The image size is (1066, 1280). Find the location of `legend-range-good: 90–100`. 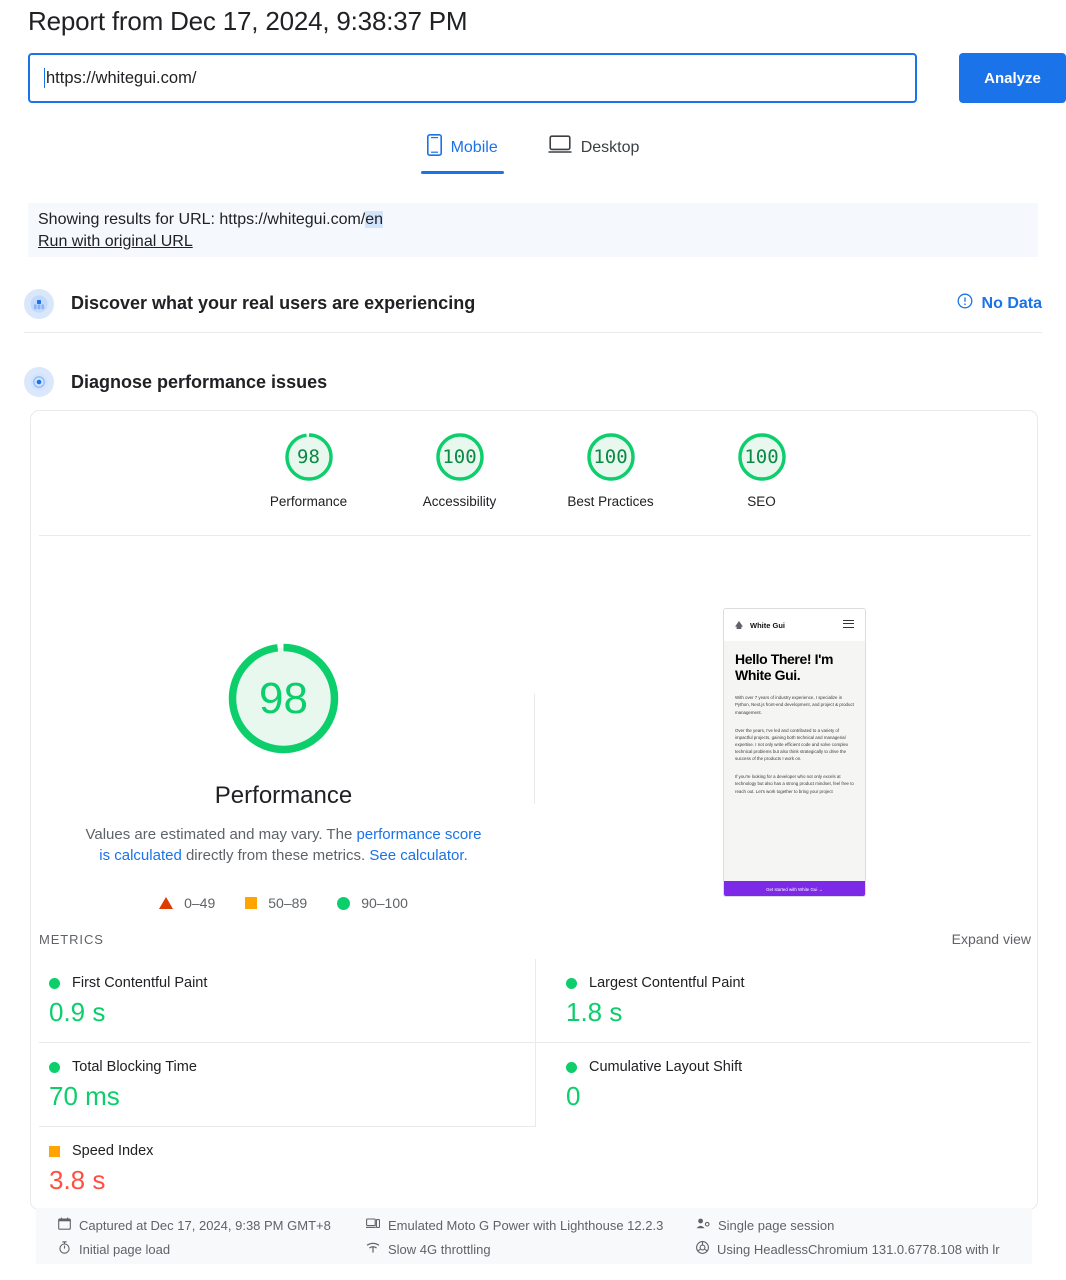

legend-range-good: 90–100 is located at coordinates (384, 903).